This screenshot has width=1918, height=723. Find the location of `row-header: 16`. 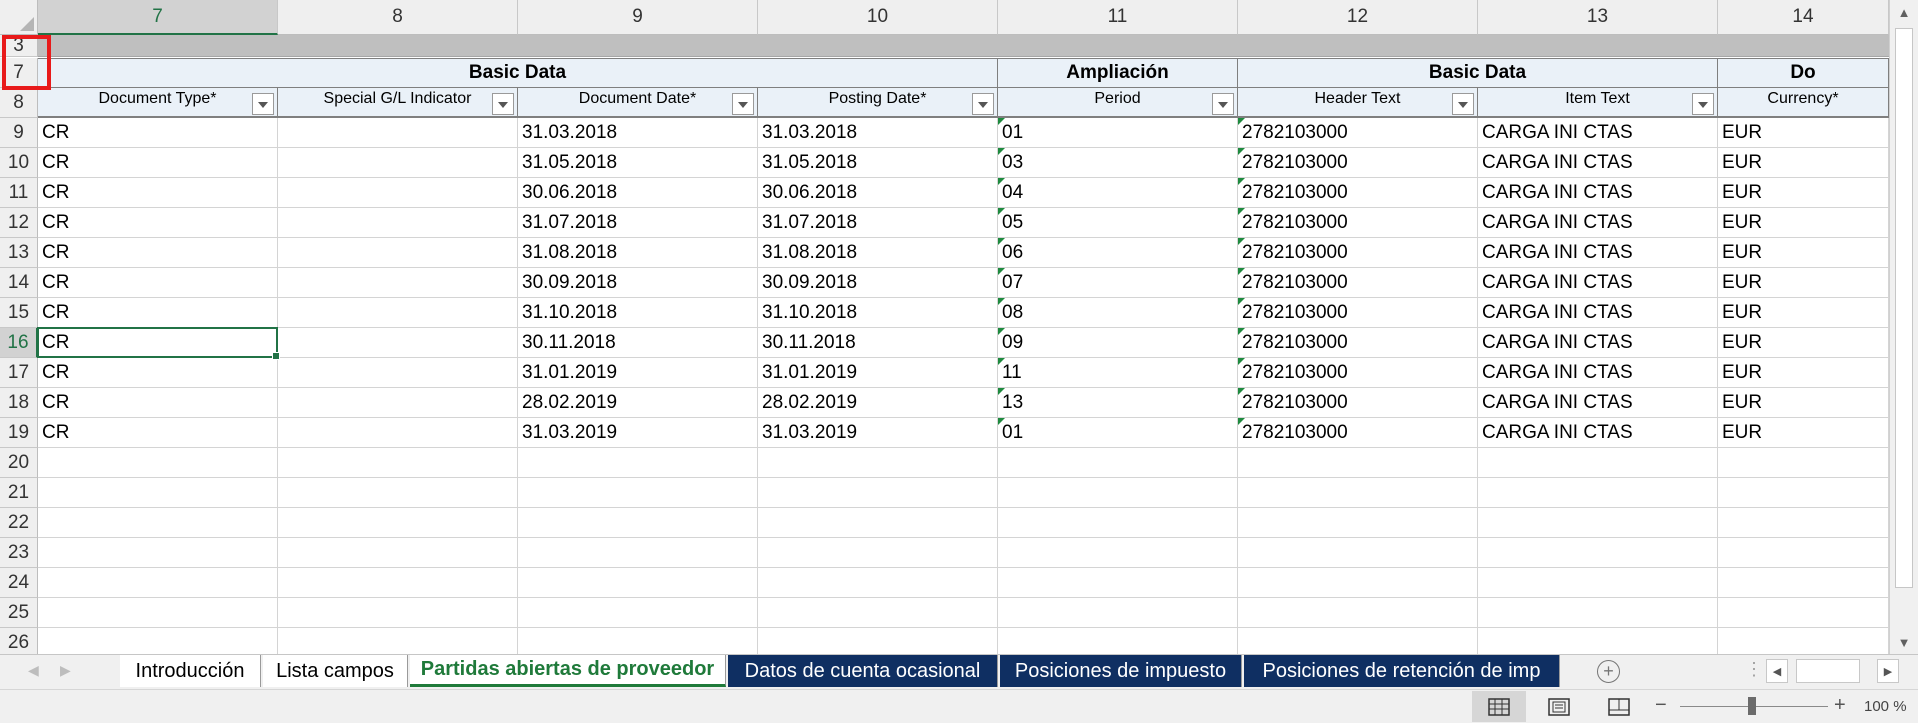

row-header: 16 is located at coordinates (19, 343).